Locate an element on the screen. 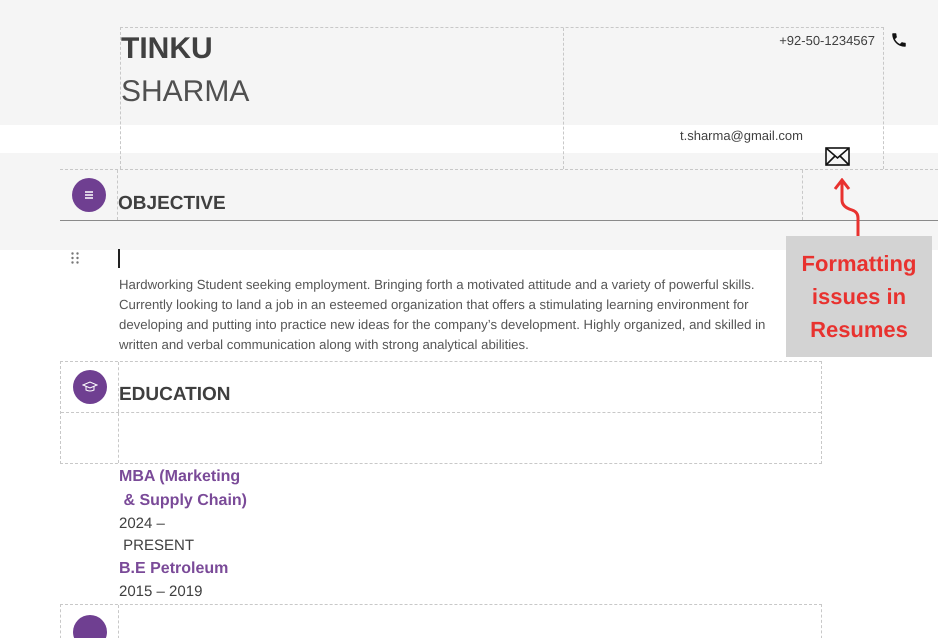 The height and width of the screenshot is (638, 938). objective-paragraph: Hardworking Student seeking employment. Bringing forth a motivated attitude and a variety of powerful skills. Currently looking to land a job in an esteemed organization that offers a stimulating learning environment for developing and putting into practice new ideas for the company’s development. Highly organized, and skilled in written and verbal communication along with strong analytical abilities. is located at coordinates (442, 315).